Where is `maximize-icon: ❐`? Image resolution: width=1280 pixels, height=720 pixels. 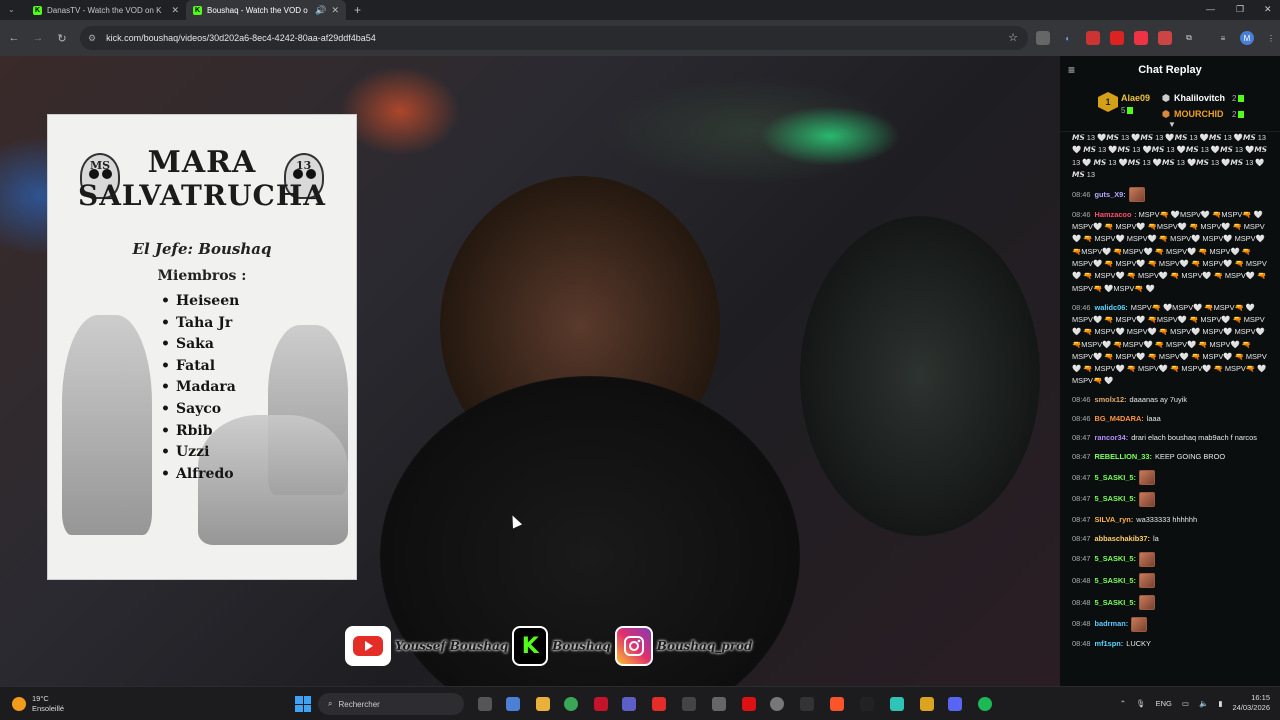
maximize-icon: ❐ is located at coordinates (1240, 9).